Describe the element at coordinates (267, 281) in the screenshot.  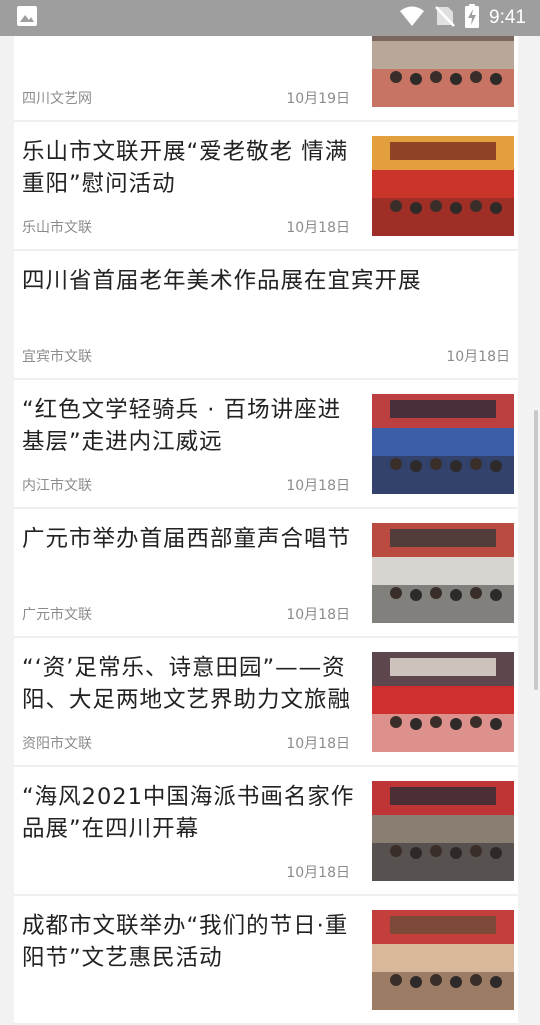
I see `article-title: 四川省首届老年美术作品展在宜宾开展` at that location.